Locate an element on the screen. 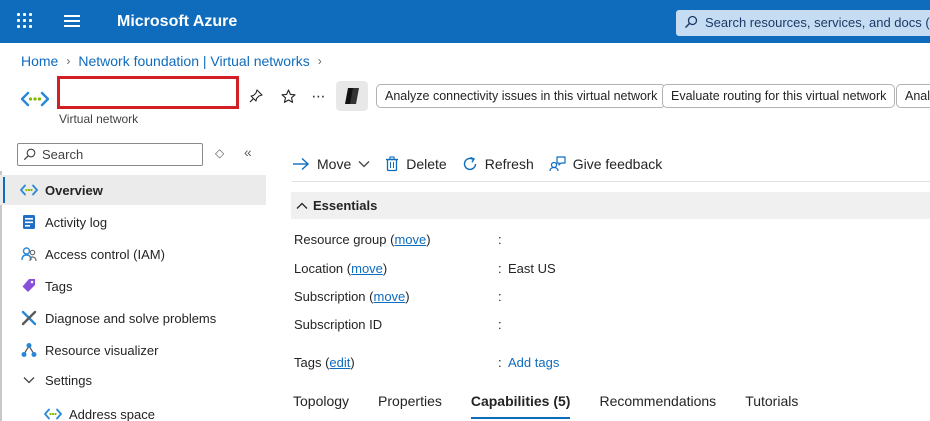 Image resolution: width=930 pixels, height=421 pixels. trash-icon is located at coordinates (392, 164).